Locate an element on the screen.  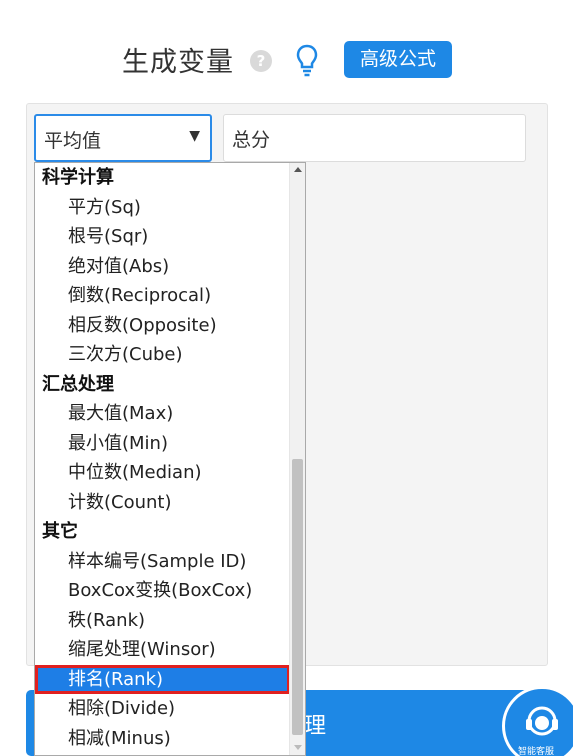
process-button-label: 理 is located at coordinates (315, 726).